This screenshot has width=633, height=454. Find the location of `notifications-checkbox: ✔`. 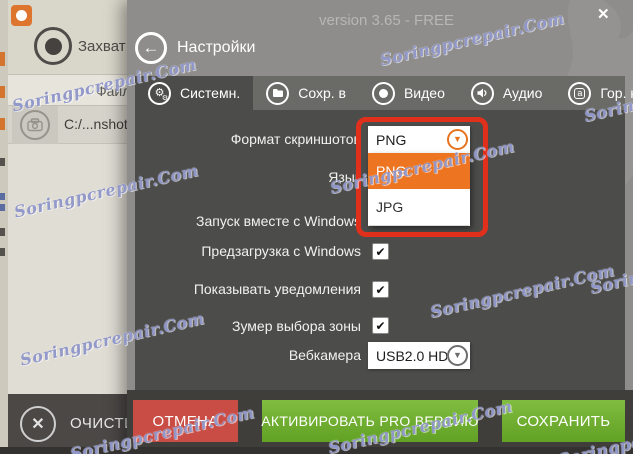

notifications-checkbox: ✔ is located at coordinates (380, 289).